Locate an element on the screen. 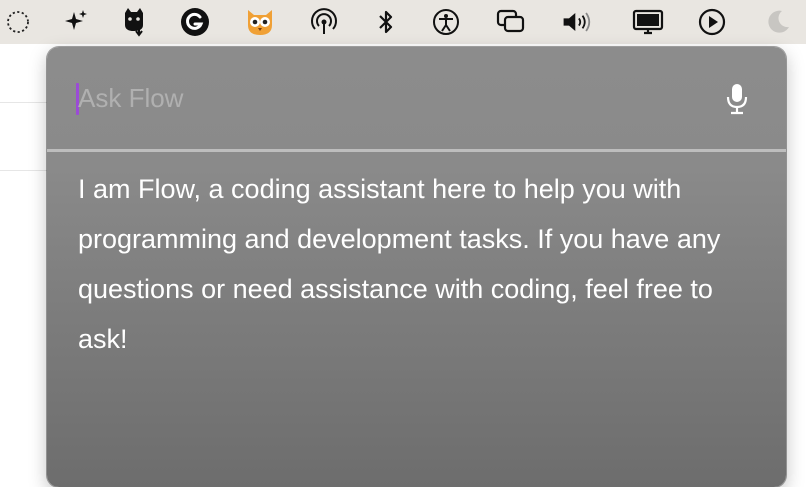 This screenshot has height=487, width=806. volume-icon is located at coordinates (578, 22).